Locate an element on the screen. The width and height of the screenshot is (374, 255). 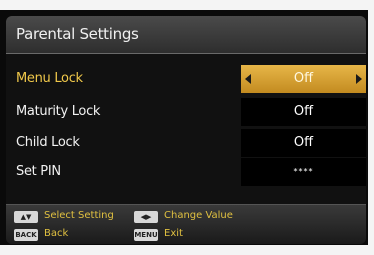
top-border is located at coordinates (187, 5).